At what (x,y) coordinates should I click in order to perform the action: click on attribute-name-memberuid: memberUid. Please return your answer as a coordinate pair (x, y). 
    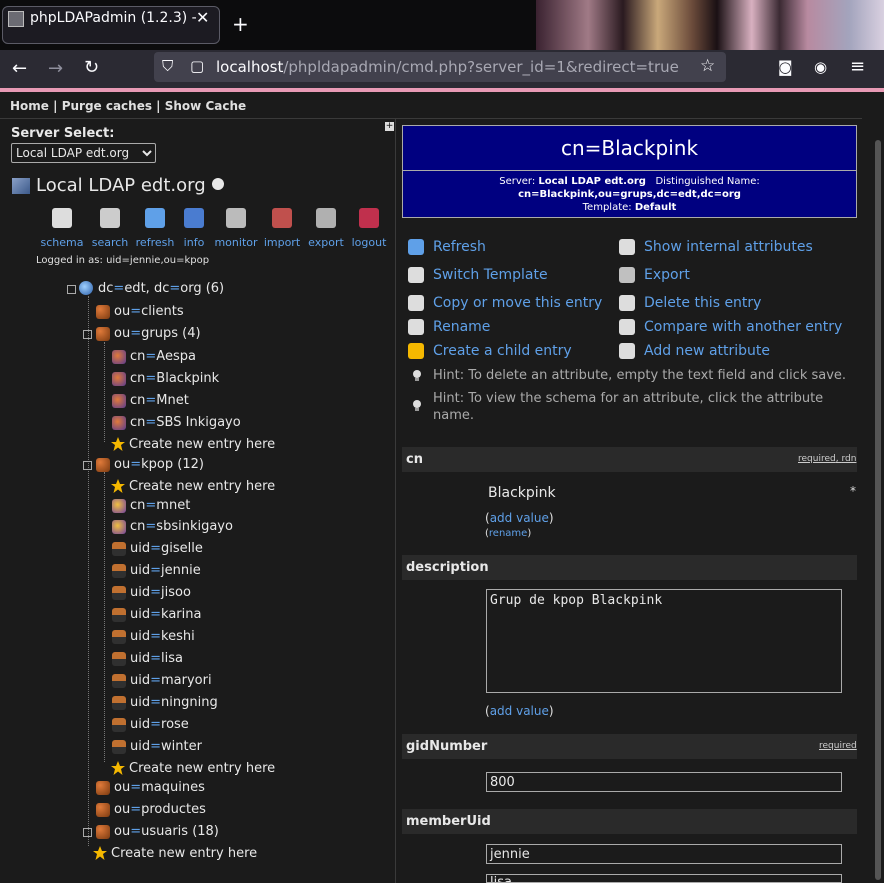
    Looking at the image, I should click on (448, 821).